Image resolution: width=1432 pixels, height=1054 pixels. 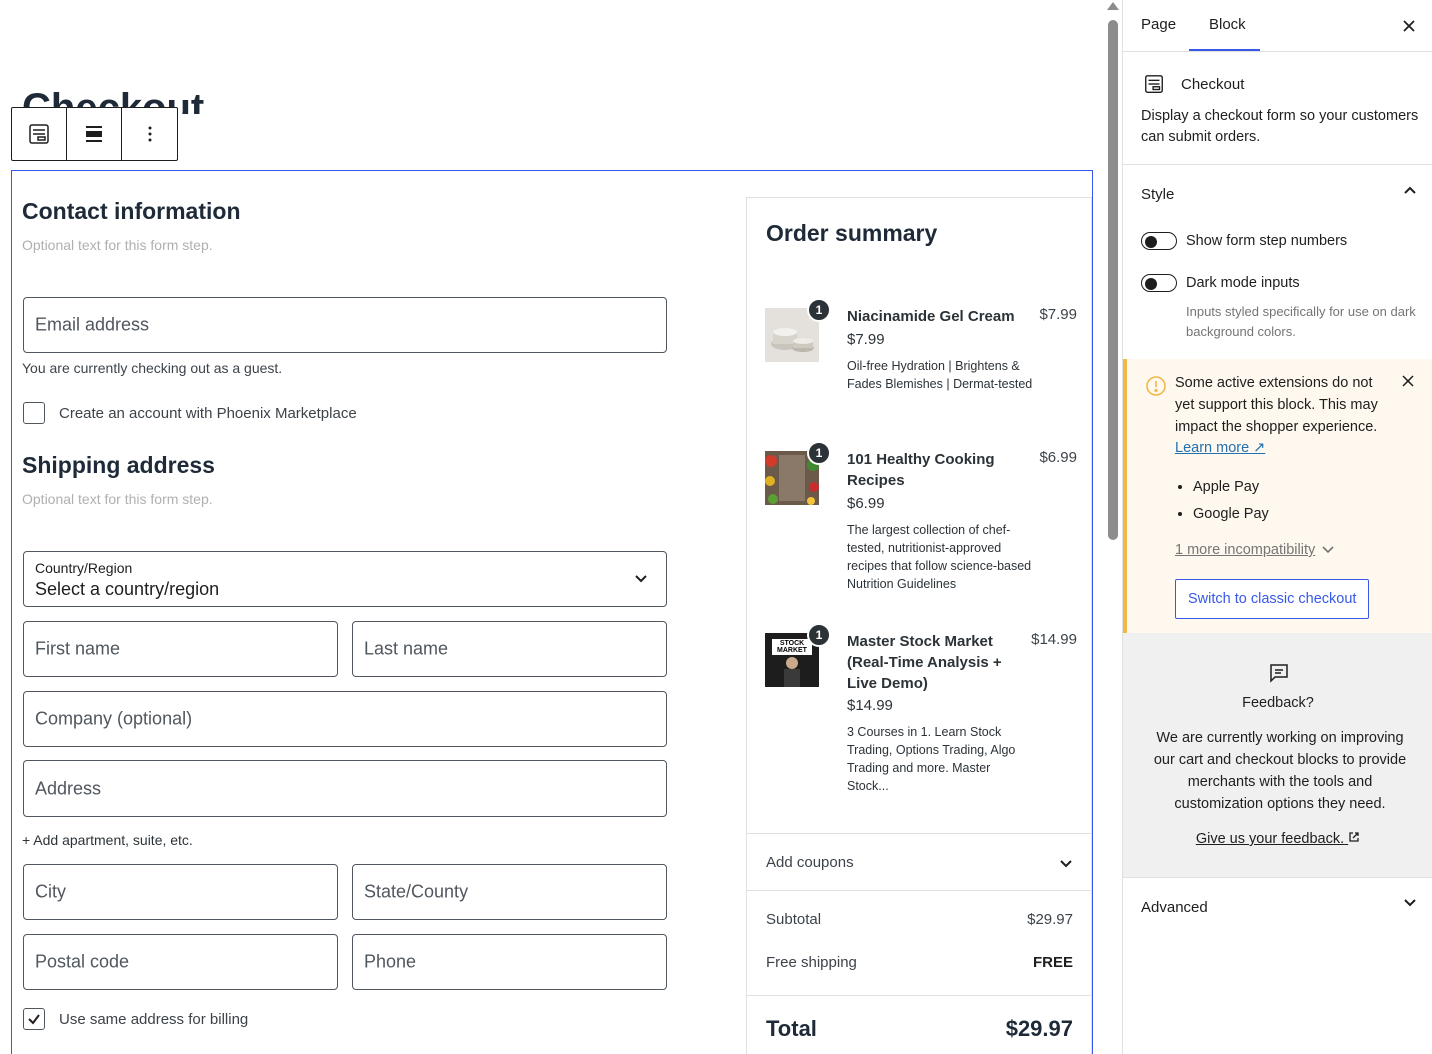 What do you see at coordinates (810, 862) in the screenshot?
I see `add-coupons-label: Add coupons` at bounding box center [810, 862].